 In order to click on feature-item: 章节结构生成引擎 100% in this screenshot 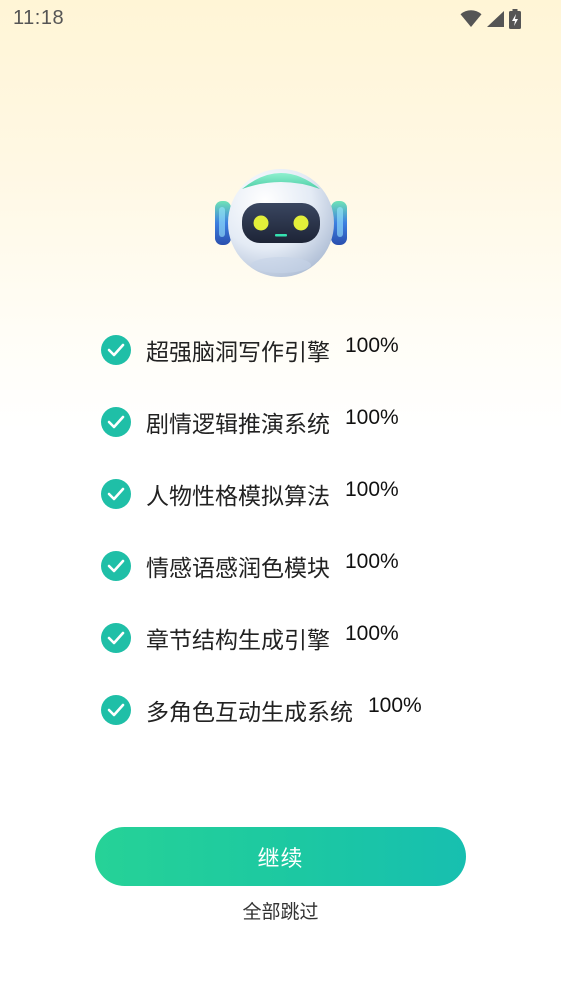, I will do `click(250, 638)`.